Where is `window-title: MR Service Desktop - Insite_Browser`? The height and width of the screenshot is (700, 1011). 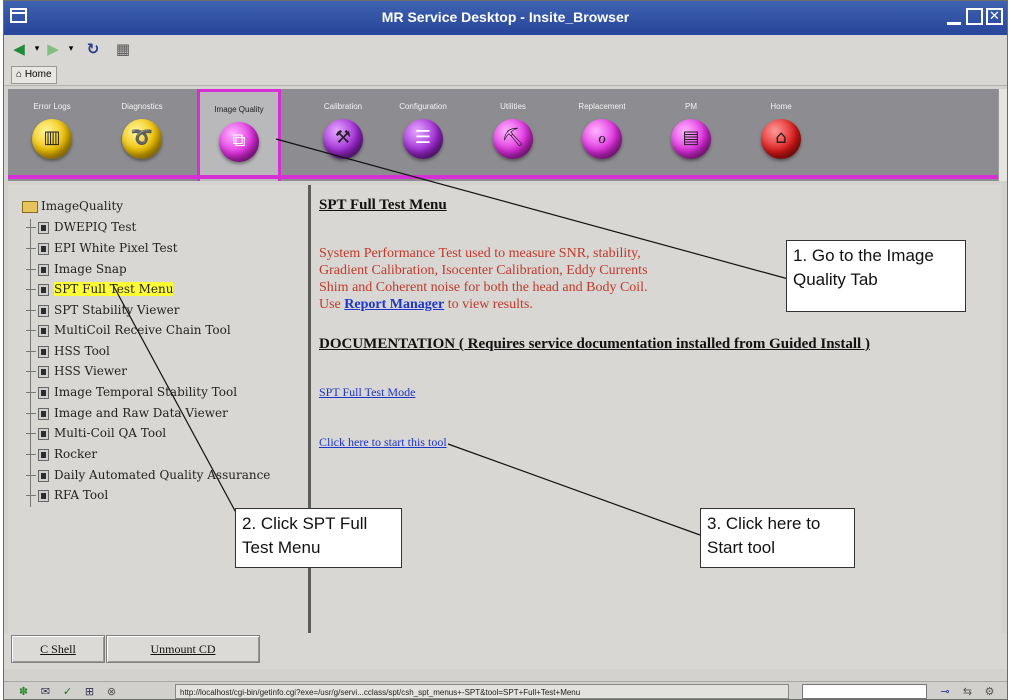
window-title: MR Service Desktop - Insite_Browser is located at coordinates (505, 17).